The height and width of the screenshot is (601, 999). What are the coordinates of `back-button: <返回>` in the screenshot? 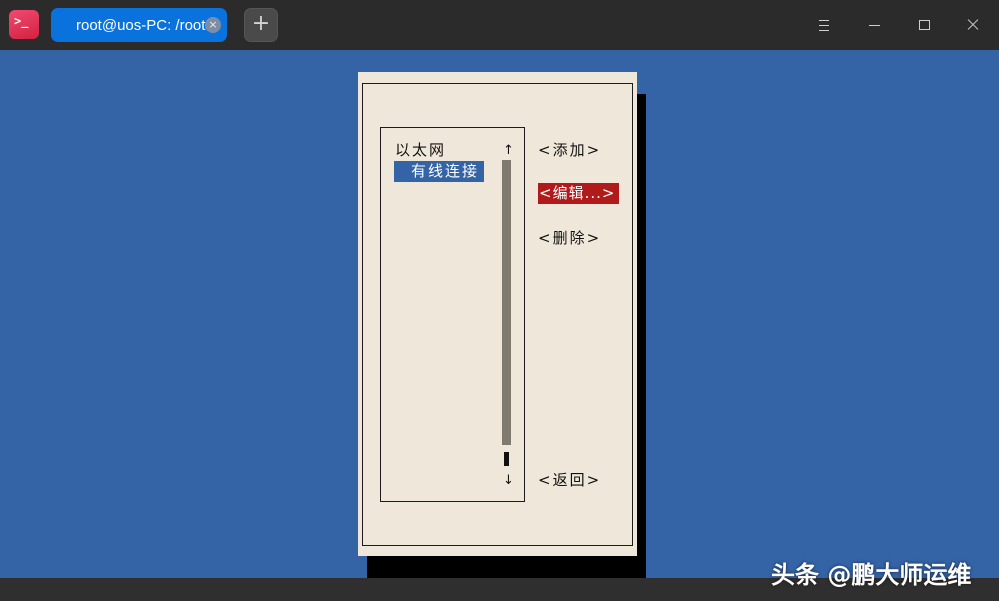 It's located at (569, 480).